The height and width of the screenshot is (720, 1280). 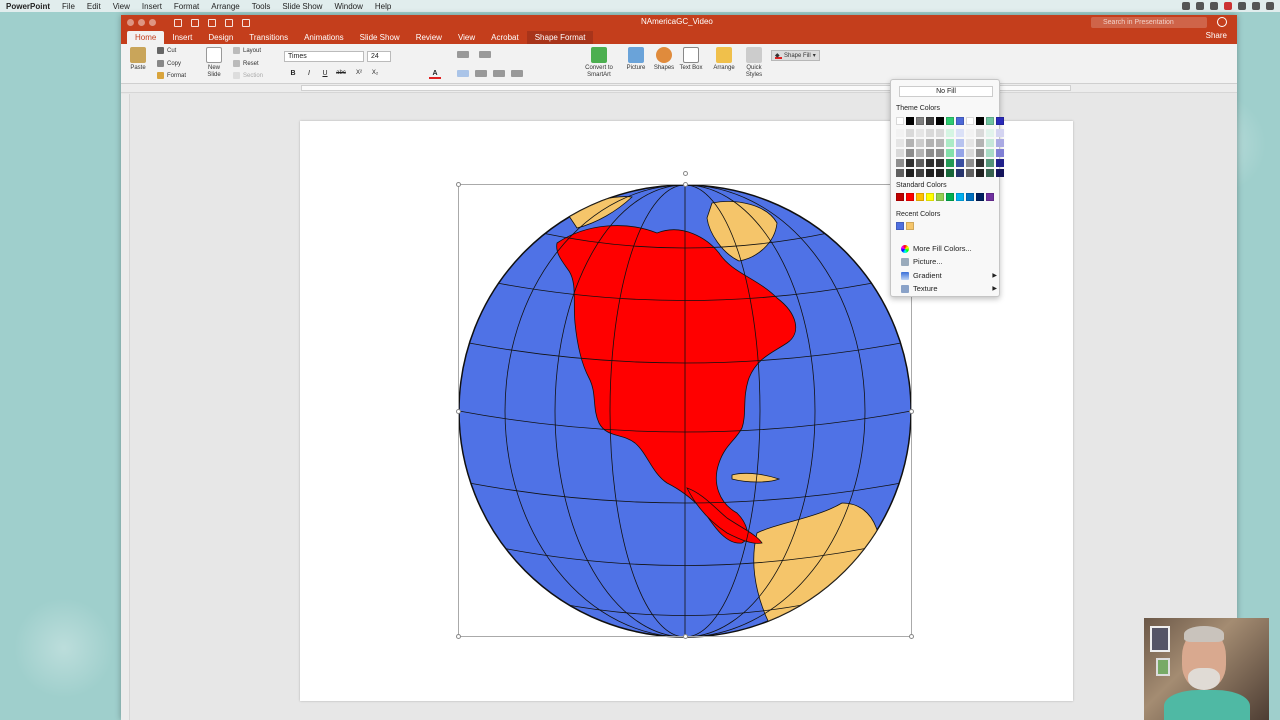 I want to click on align-left-button, so click(x=463, y=73).